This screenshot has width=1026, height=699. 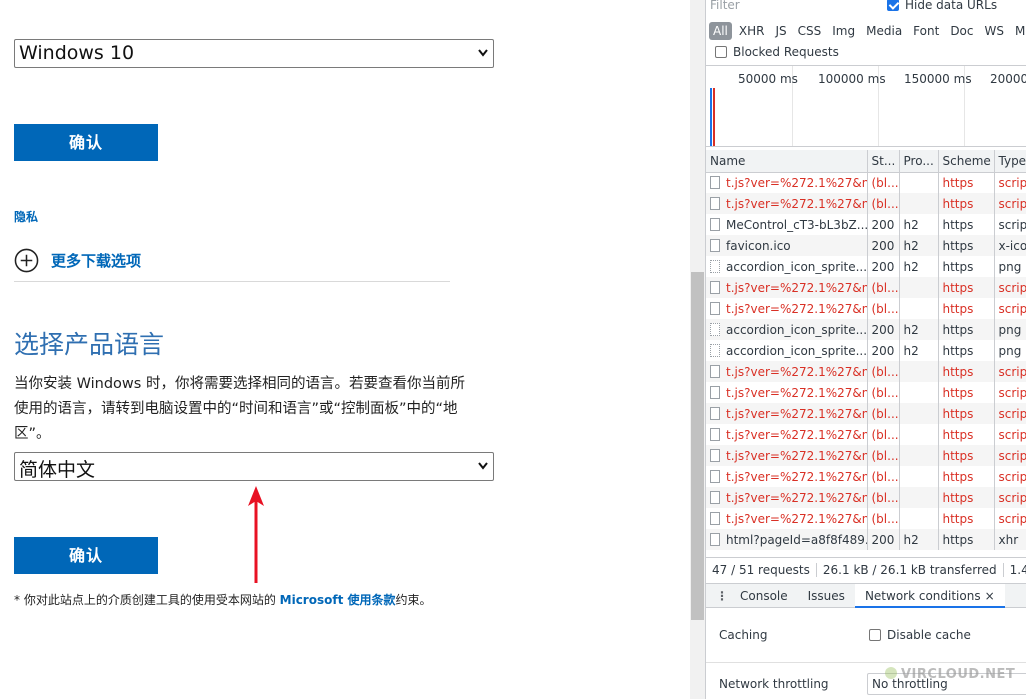 What do you see at coordinates (866, 106) in the screenshot?
I see `timeline-overview: 50000 ms 100000 ms 150000 ms 200000 ms` at bounding box center [866, 106].